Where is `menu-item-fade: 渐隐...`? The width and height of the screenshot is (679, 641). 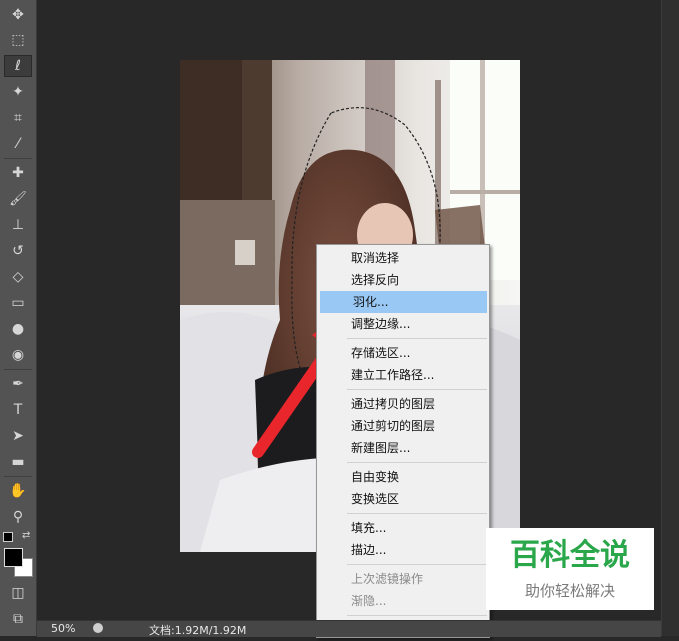 menu-item-fade: 渐隐... is located at coordinates (369, 601).